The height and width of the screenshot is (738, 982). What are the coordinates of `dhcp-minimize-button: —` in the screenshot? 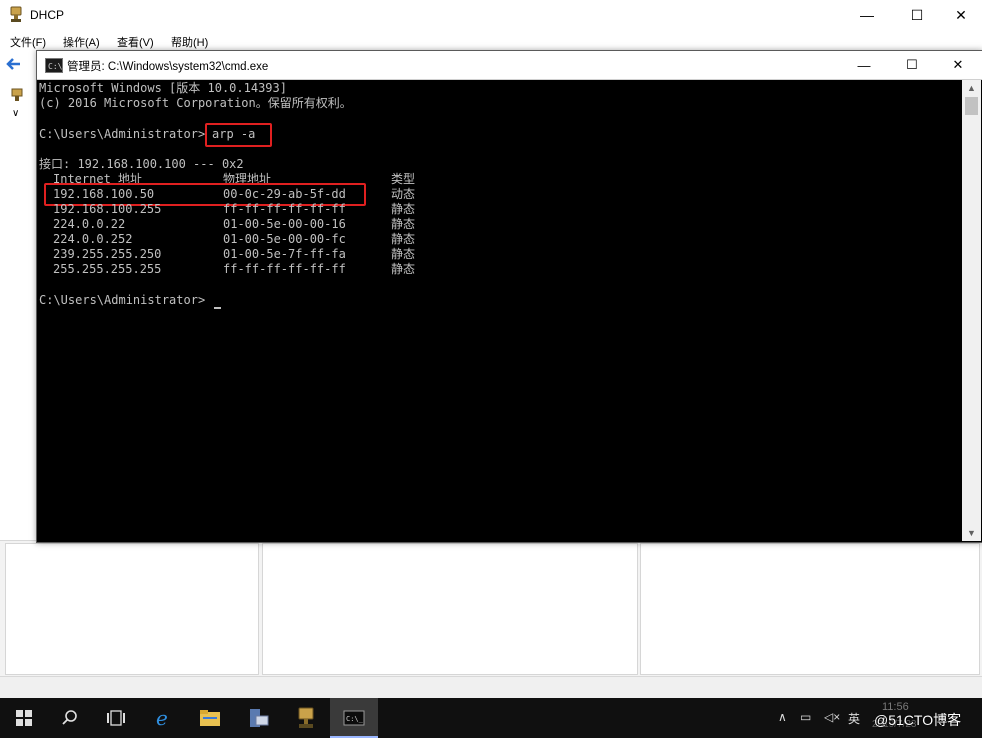 It's located at (867, 15).